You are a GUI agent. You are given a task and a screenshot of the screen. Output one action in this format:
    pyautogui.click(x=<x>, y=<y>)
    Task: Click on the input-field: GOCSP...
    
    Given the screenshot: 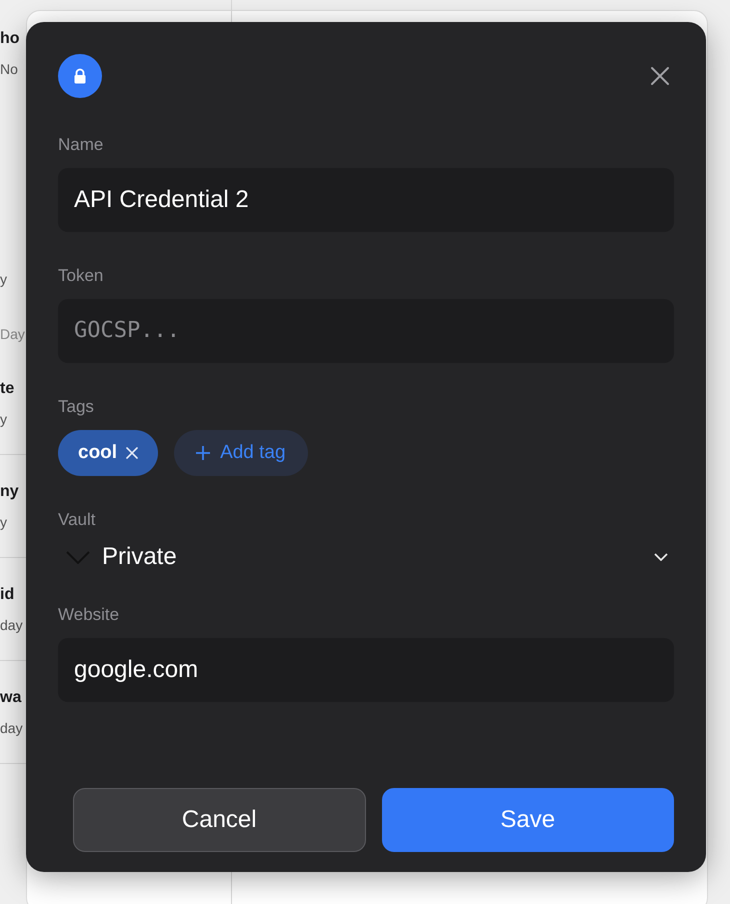 What is the action you would take?
    pyautogui.click(x=366, y=331)
    